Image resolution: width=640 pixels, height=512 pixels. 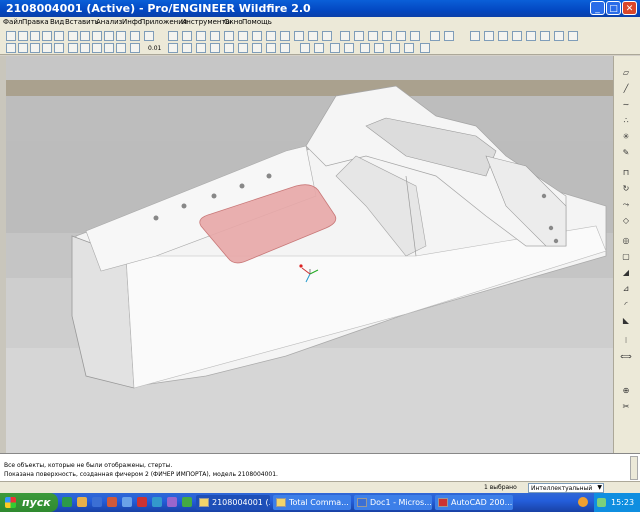 I want to click on message-scrollbar, so click(x=634, y=468).